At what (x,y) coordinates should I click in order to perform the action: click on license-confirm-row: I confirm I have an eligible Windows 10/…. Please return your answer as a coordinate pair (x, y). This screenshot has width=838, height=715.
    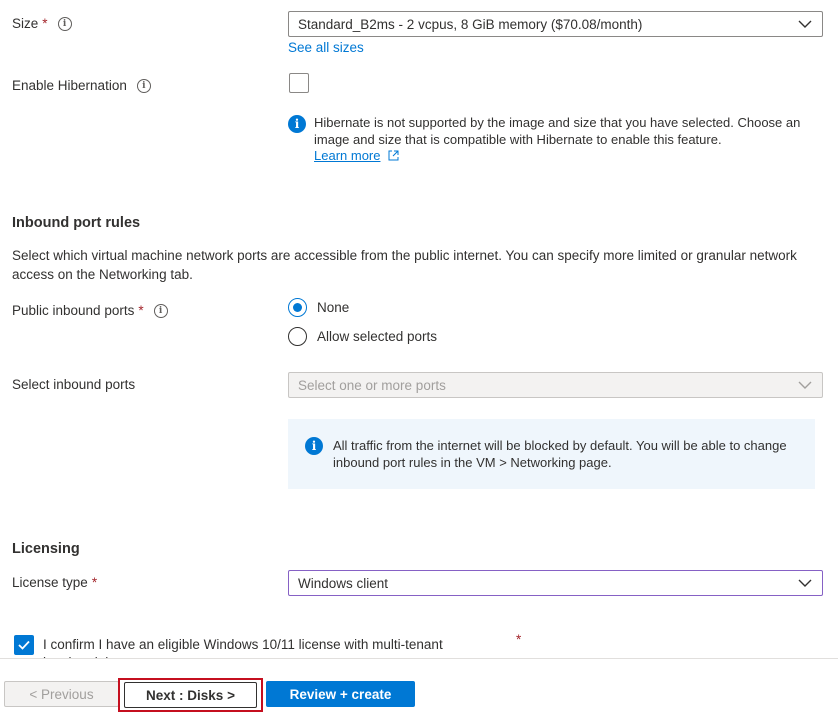
    Looking at the image, I should click on (419, 644).